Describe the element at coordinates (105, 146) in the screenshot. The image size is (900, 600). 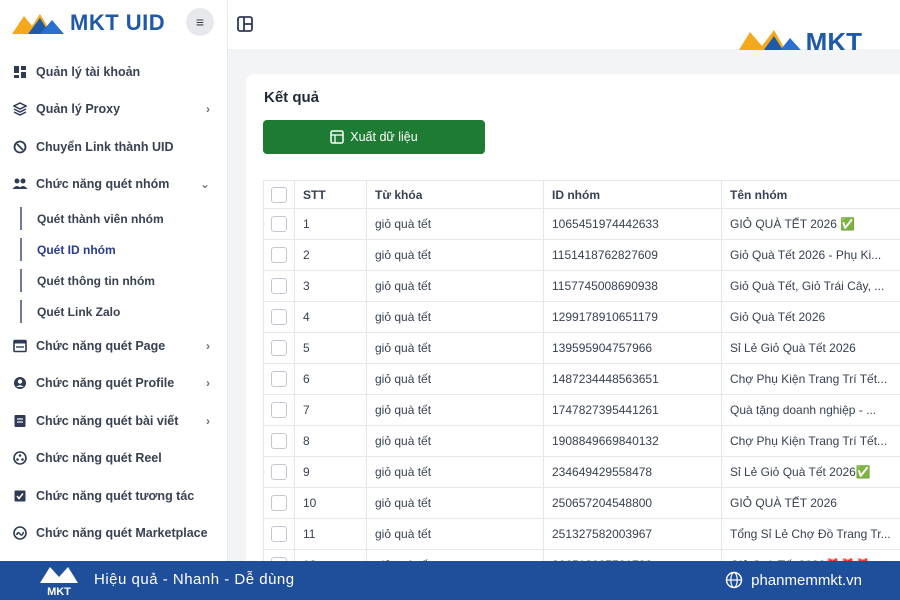
I see `sidebar-item-label: Chuyển Link thành UID` at that location.